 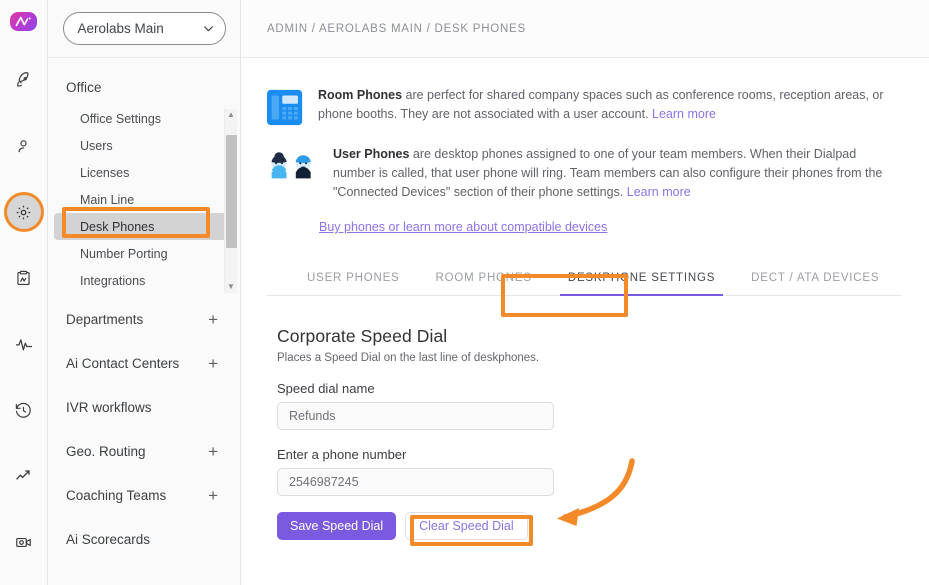 What do you see at coordinates (231, 115) in the screenshot?
I see `scroll-up-arrow-icon: ▲` at bounding box center [231, 115].